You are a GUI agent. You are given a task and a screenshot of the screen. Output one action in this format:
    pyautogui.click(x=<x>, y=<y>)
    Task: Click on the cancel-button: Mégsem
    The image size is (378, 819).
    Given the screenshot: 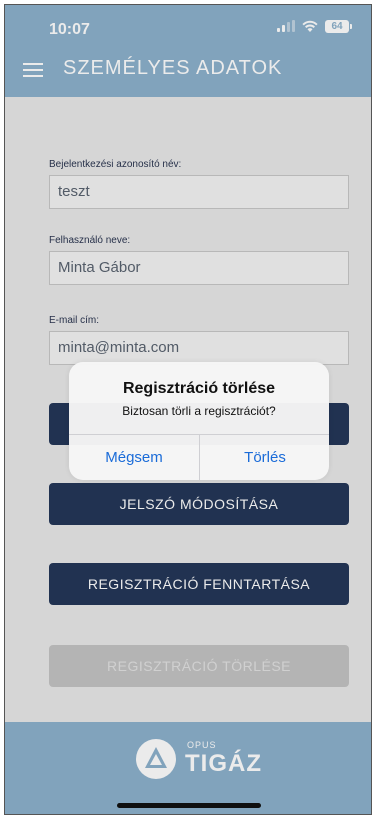 What is the action you would take?
    pyautogui.click(x=134, y=457)
    